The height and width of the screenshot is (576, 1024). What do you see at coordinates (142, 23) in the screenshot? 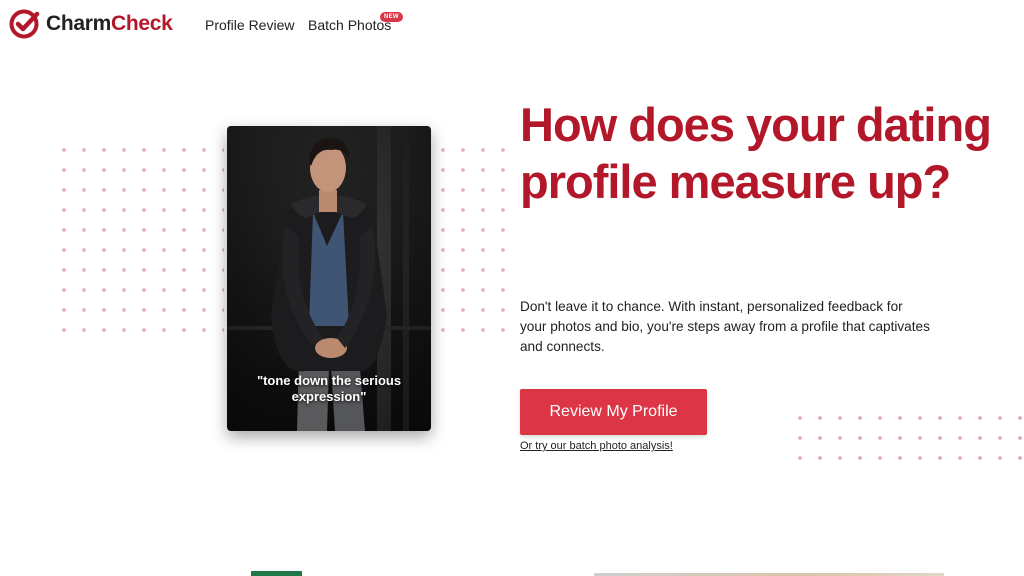
I see `logo-text-check: Check` at bounding box center [142, 23].